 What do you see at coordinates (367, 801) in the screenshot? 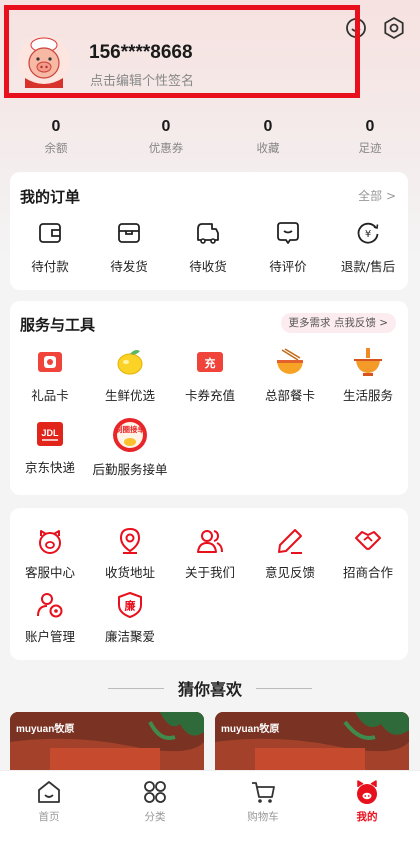
I see `tab-mine: 我的` at bounding box center [367, 801].